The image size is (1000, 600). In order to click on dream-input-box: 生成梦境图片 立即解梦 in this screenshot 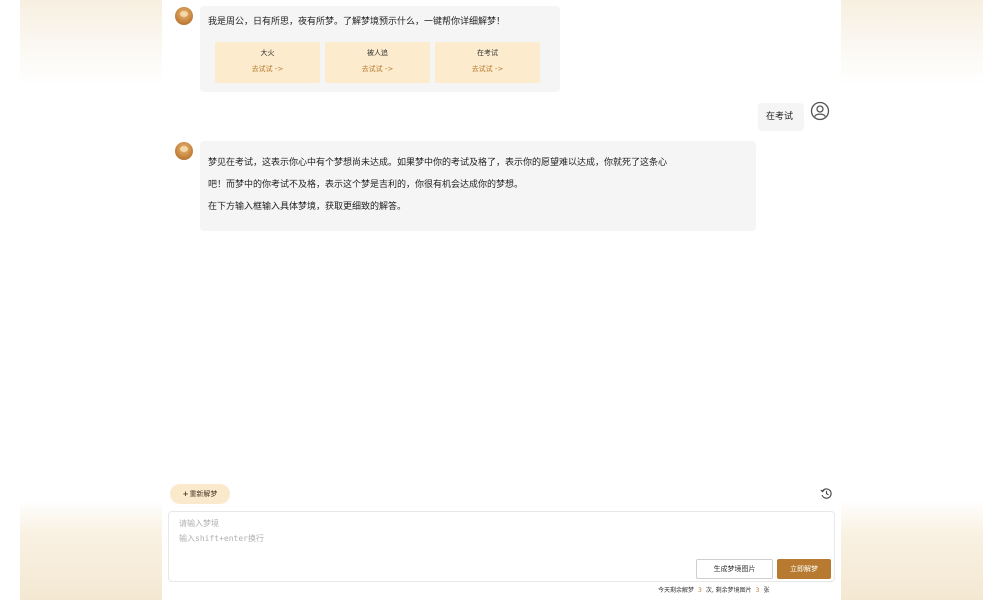, I will do `click(501, 546)`.